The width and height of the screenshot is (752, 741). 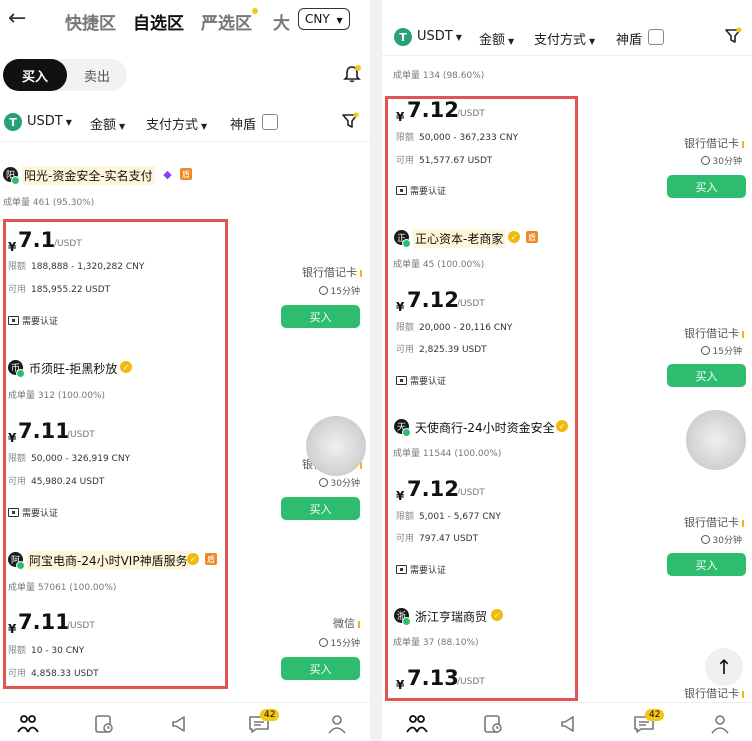 What do you see at coordinates (459, 238) in the screenshot?
I see `merchant-name: 正心资本-老商家` at bounding box center [459, 238].